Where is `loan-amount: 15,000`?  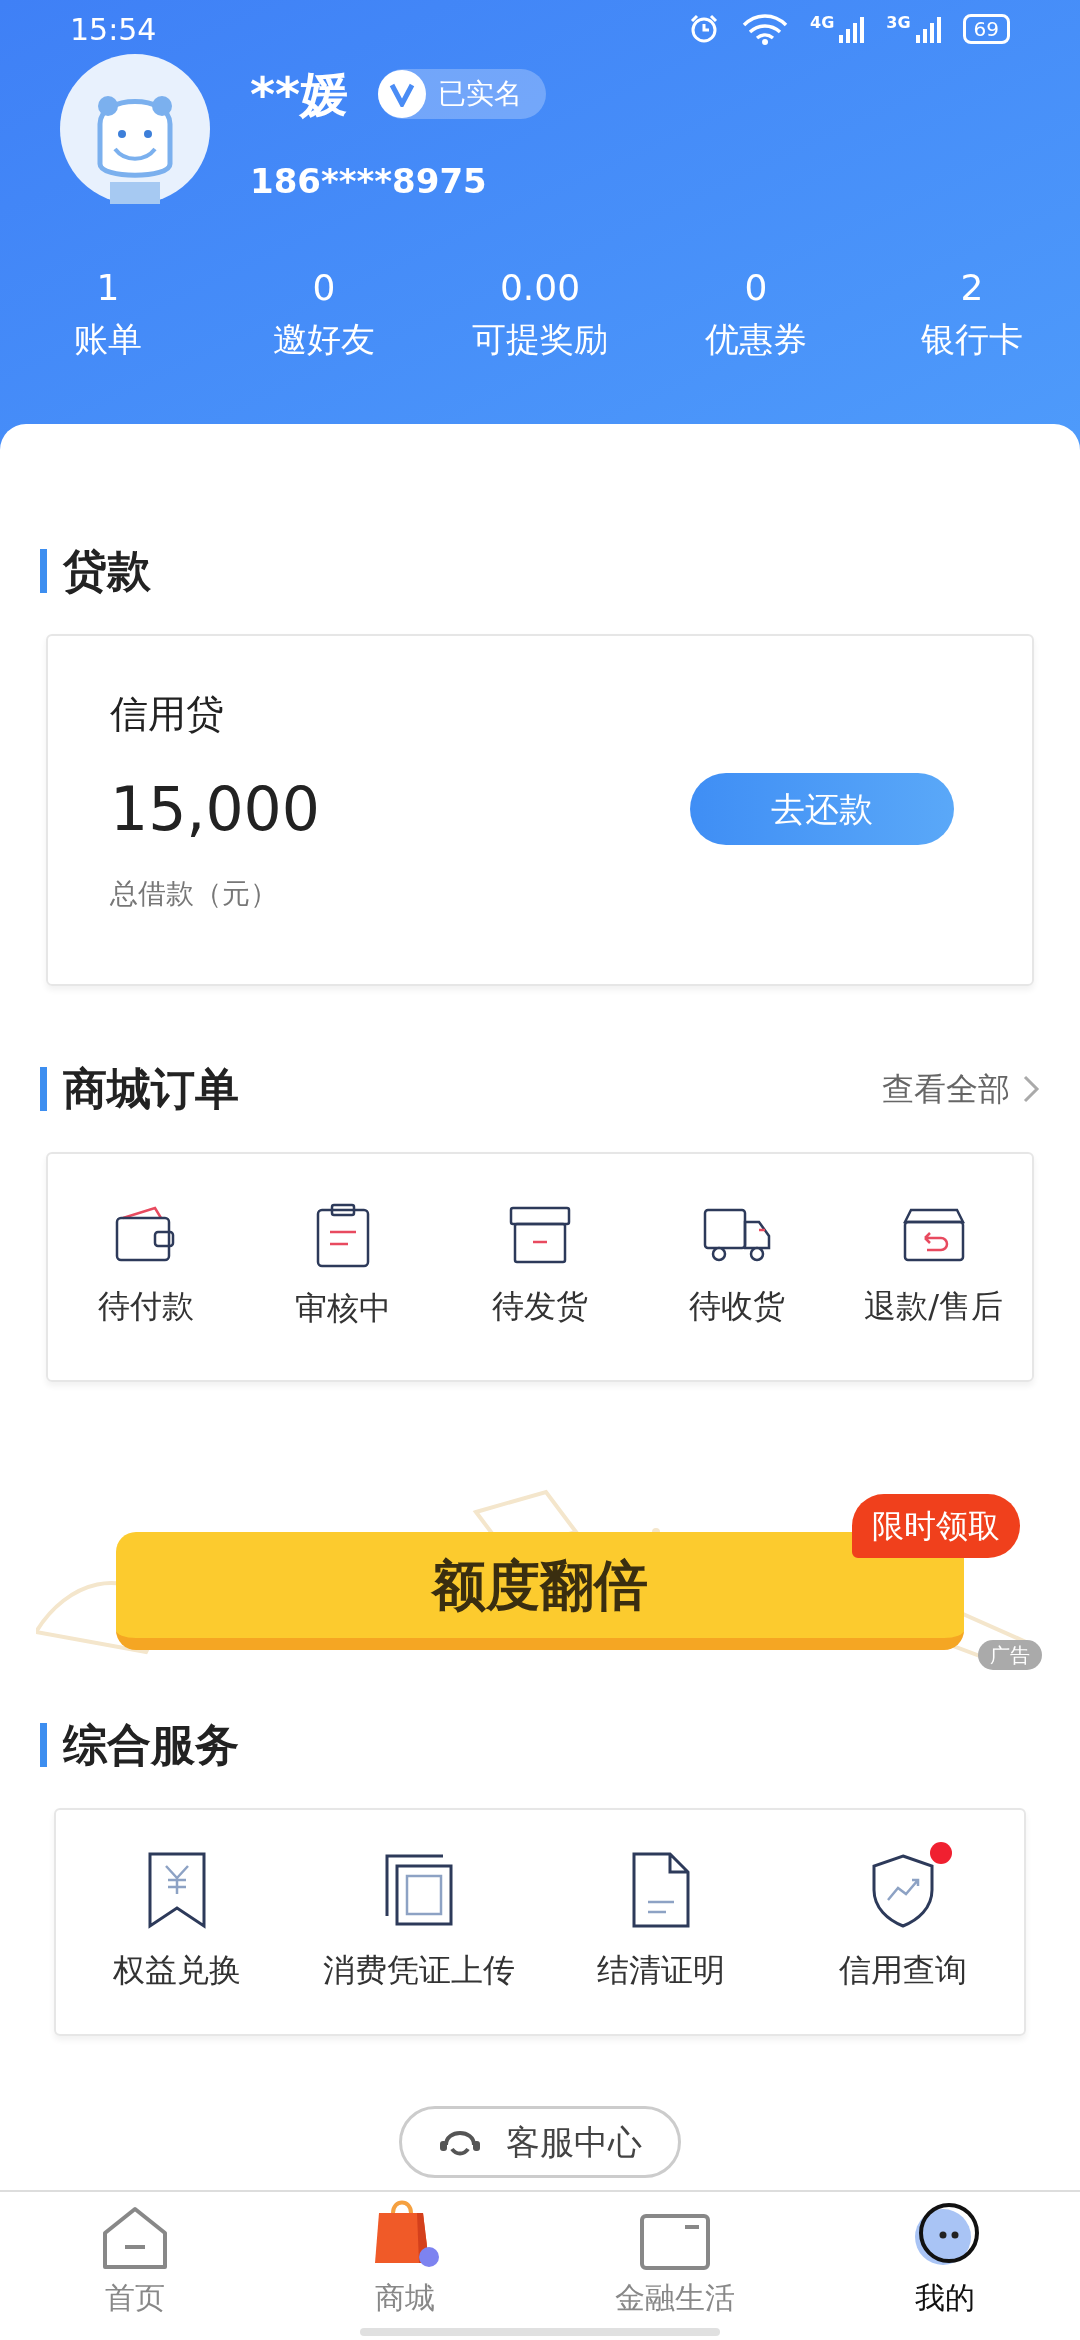
loan-amount: 15,000 is located at coordinates (215, 809).